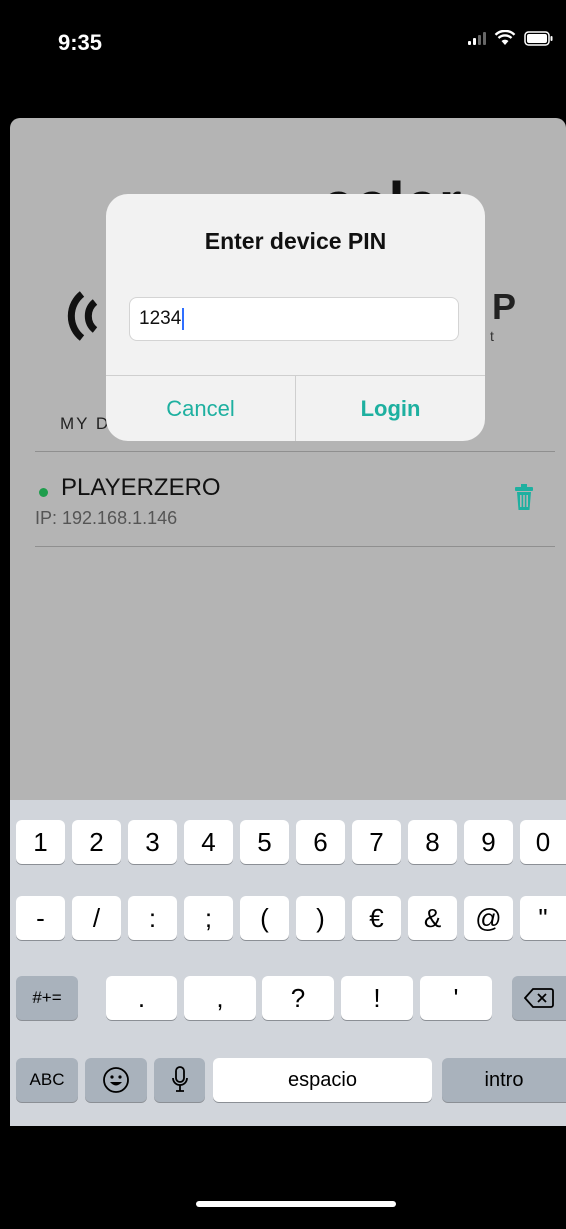 This screenshot has width=566, height=1229. Describe the element at coordinates (296, 1204) in the screenshot. I see `home-indicator` at that location.